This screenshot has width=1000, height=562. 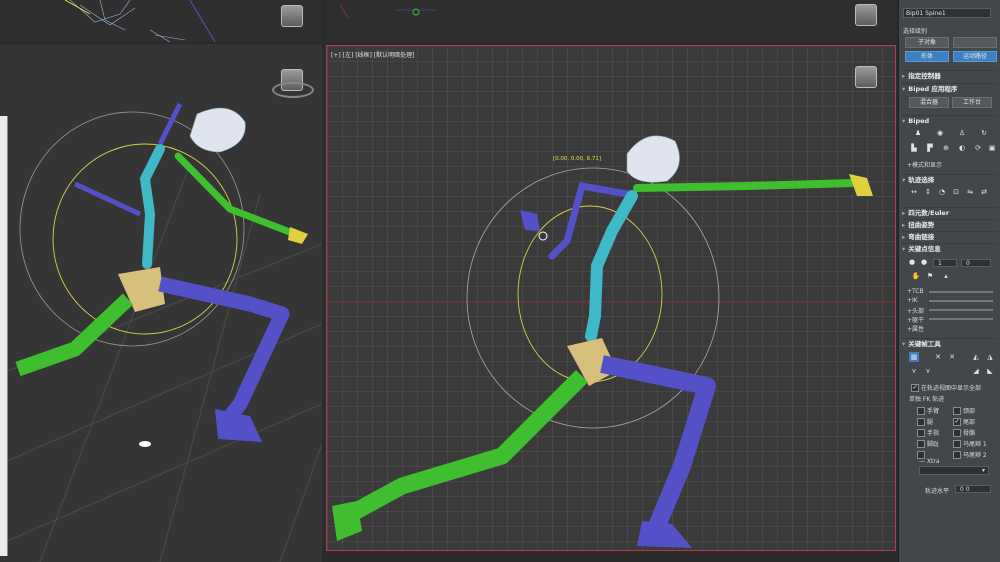 I want to click on fk-label: 手臂, so click(x=933, y=411).